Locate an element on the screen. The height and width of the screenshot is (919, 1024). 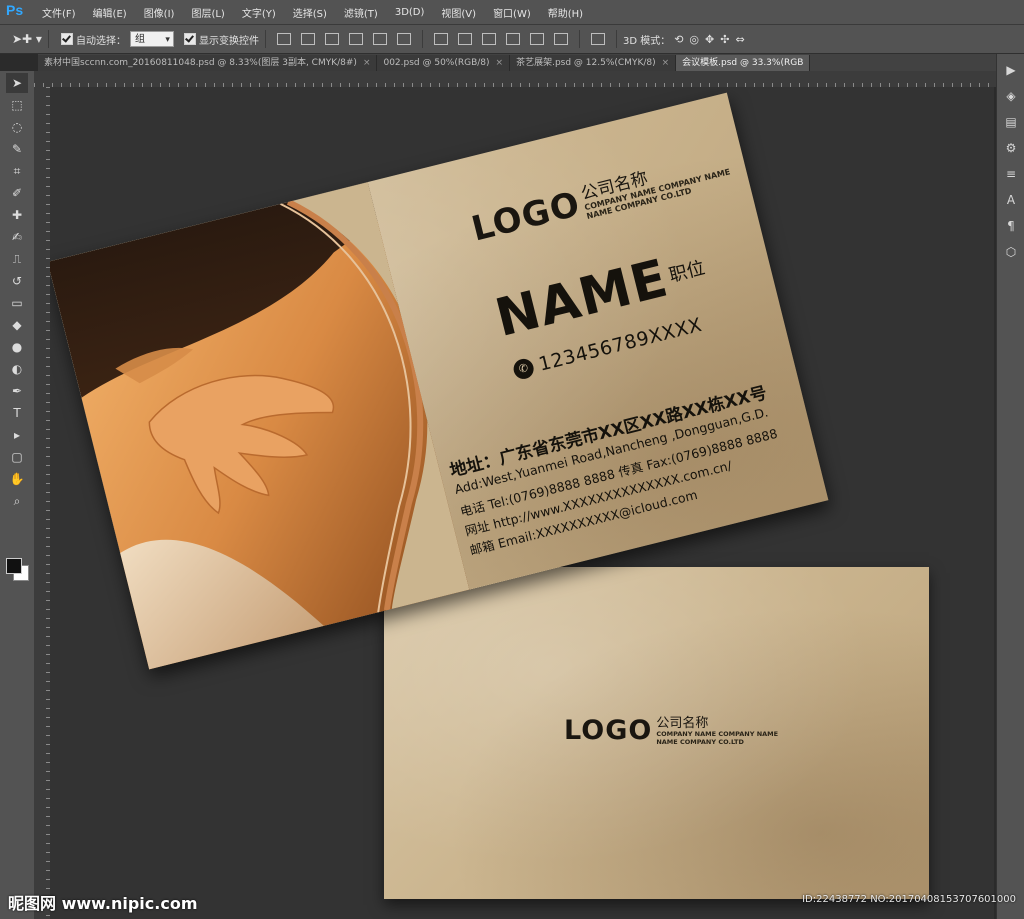
menu-image: 图像(I) is located at coordinates (160, 12).